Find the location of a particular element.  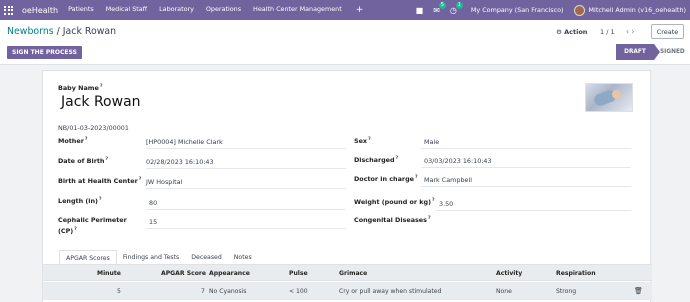

col-minute: Minute is located at coordinates (109, 273).